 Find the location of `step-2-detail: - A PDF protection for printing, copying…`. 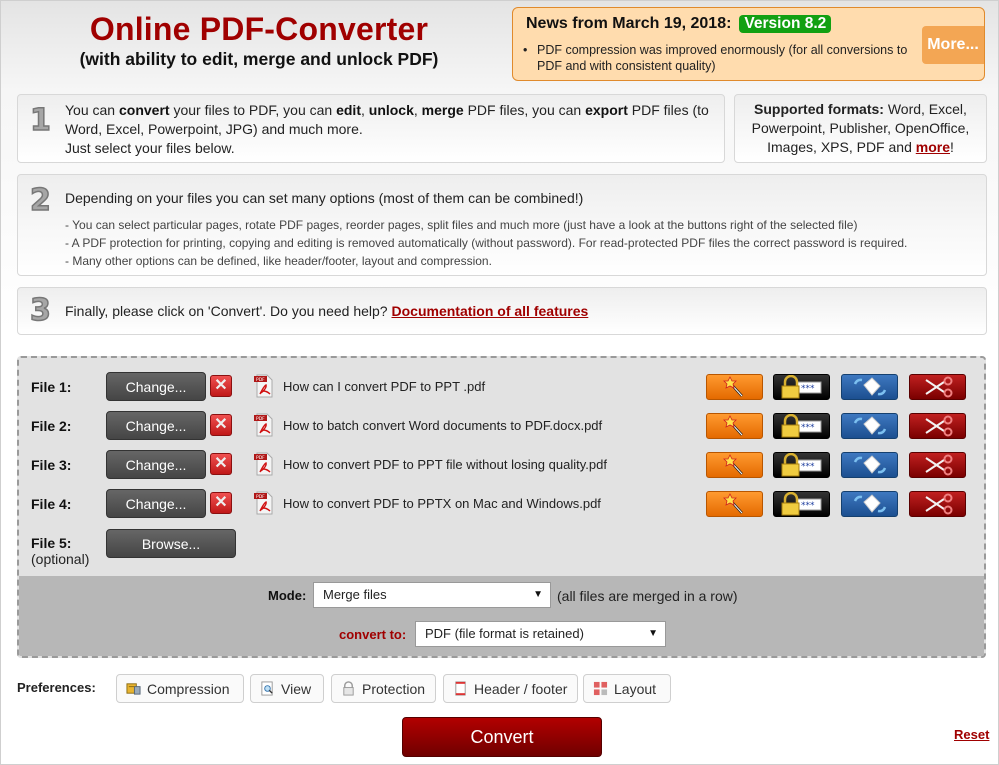

step-2-detail: - A PDF protection for printing, copying… is located at coordinates (486, 243).